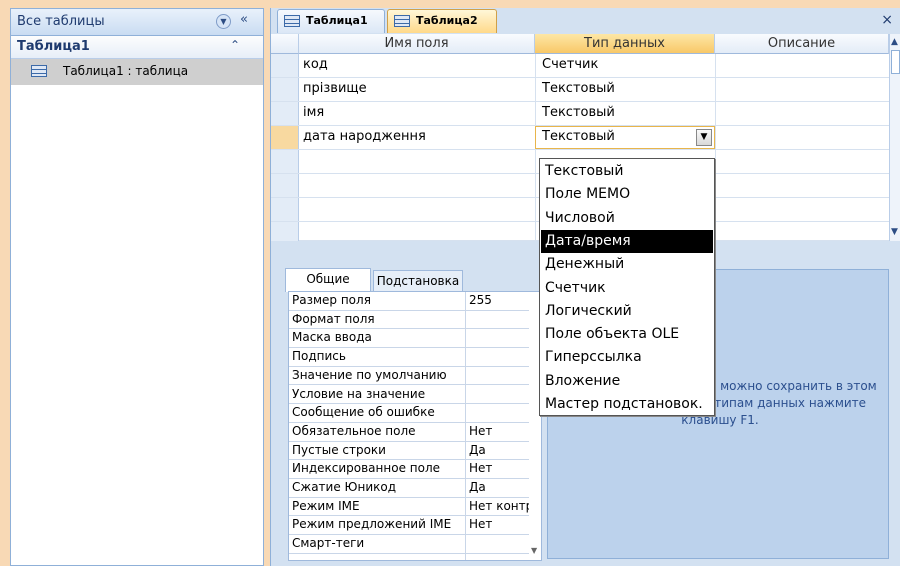  What do you see at coordinates (339, 449) in the screenshot?
I see `property-name: Пустые строки` at bounding box center [339, 449].